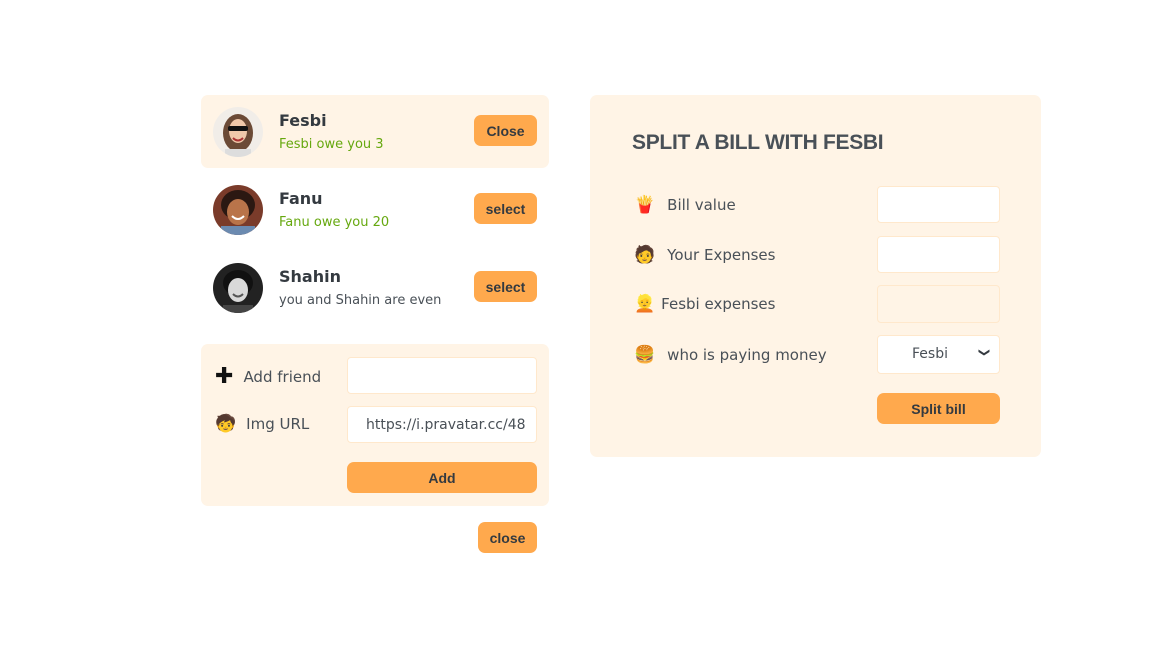 This screenshot has width=1149, height=661. What do you see at coordinates (442, 477) in the screenshot?
I see `add-friend-button: Add` at bounding box center [442, 477].